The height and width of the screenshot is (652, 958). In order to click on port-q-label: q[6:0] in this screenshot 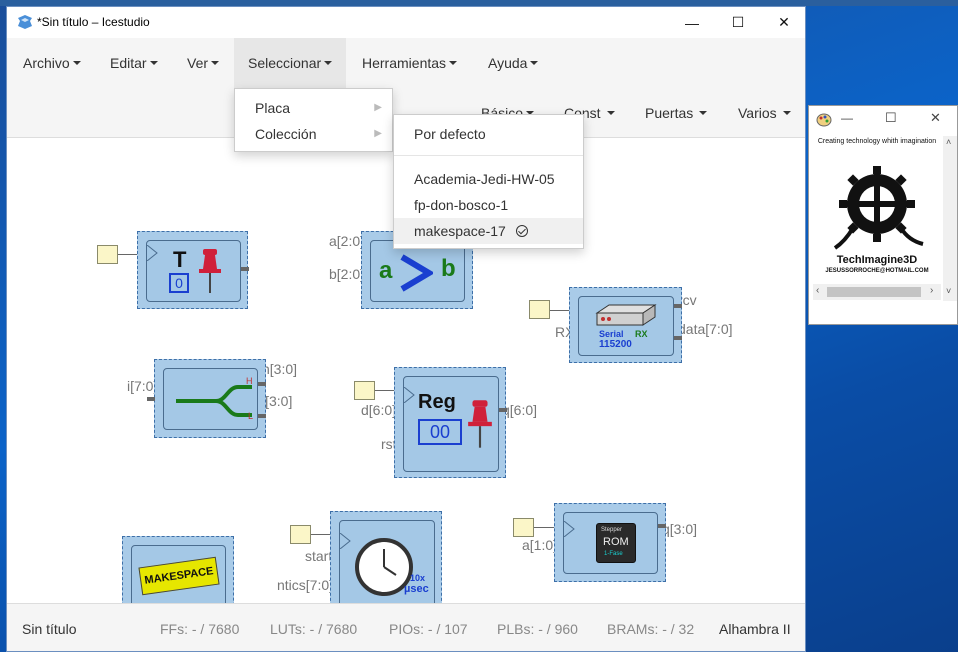, I will do `click(520, 410)`.